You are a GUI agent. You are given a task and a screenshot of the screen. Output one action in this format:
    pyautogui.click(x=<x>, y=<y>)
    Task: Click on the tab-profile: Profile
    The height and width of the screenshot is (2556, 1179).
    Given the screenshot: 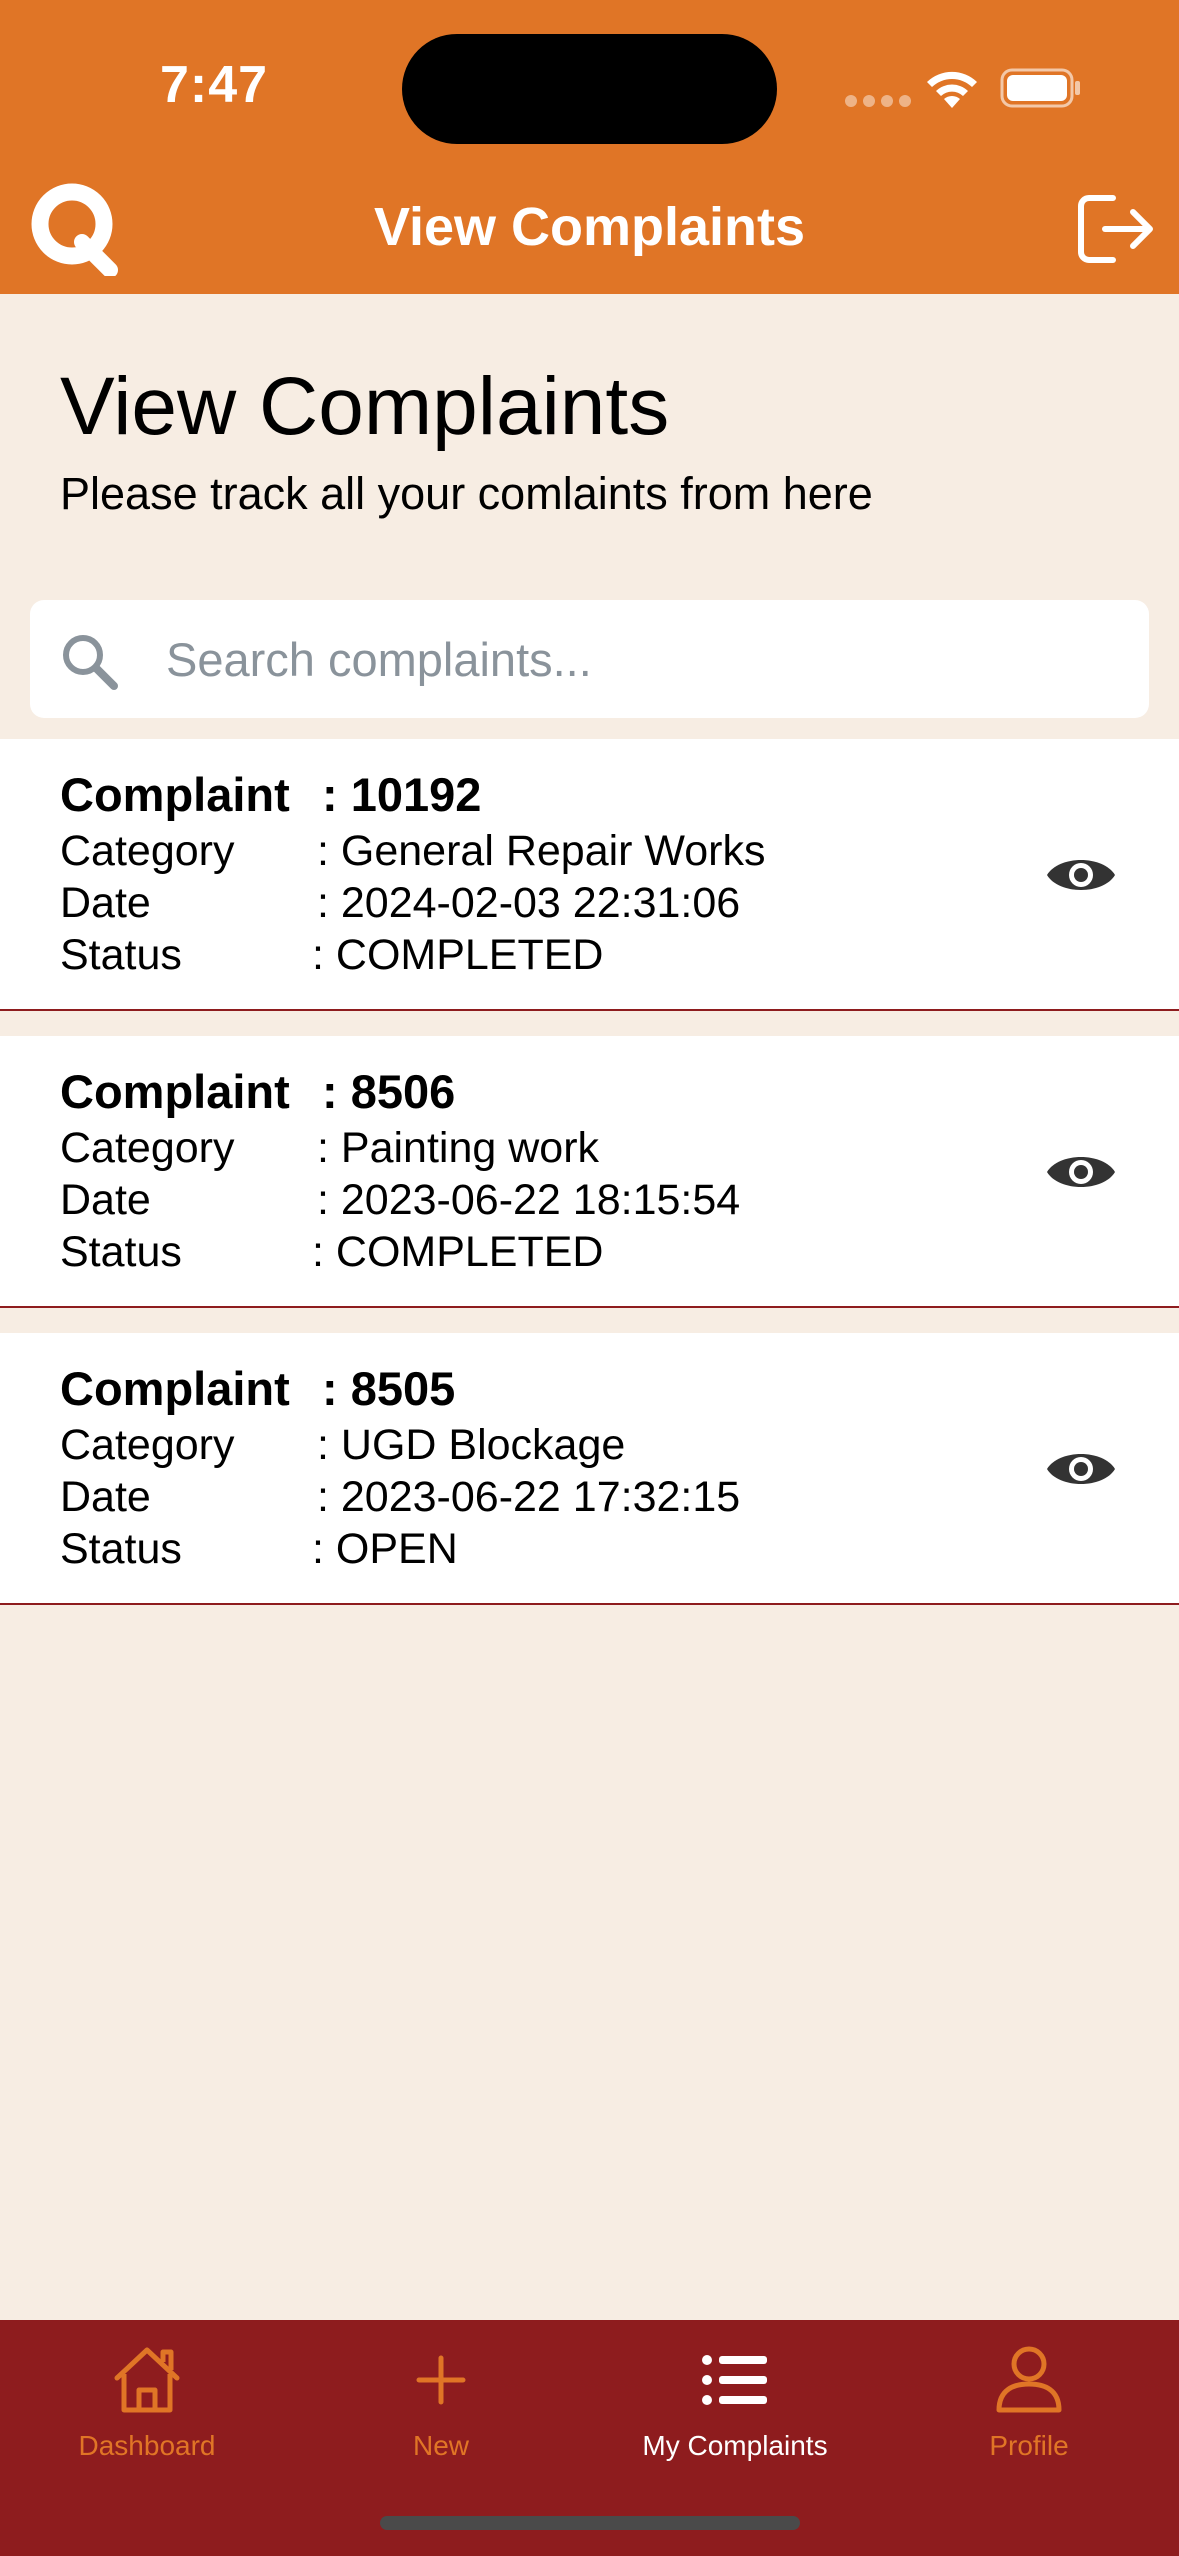 What is the action you would take?
    pyautogui.click(x=1029, y=2395)
    